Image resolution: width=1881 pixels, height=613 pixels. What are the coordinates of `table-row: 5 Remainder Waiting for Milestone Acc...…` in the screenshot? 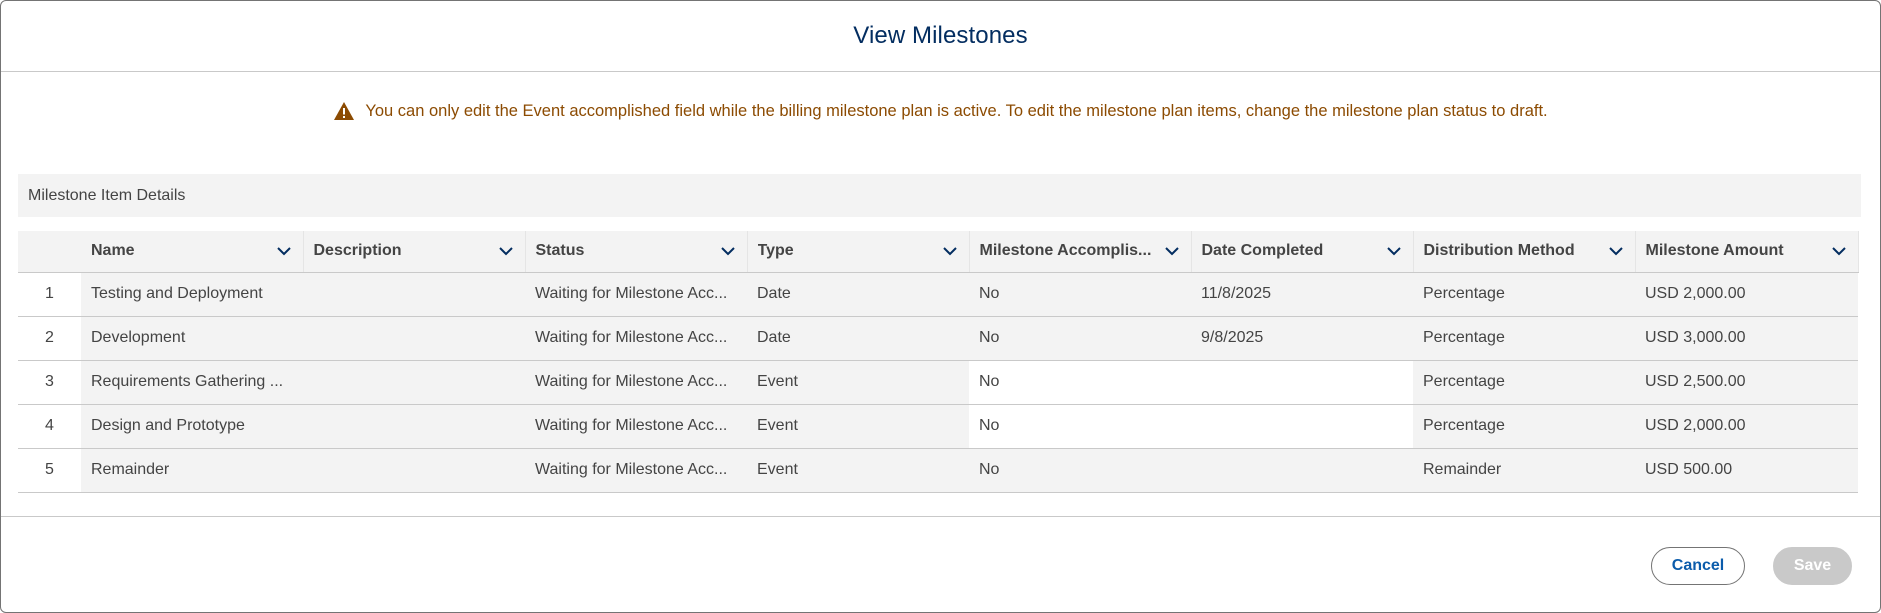 It's located at (938, 470).